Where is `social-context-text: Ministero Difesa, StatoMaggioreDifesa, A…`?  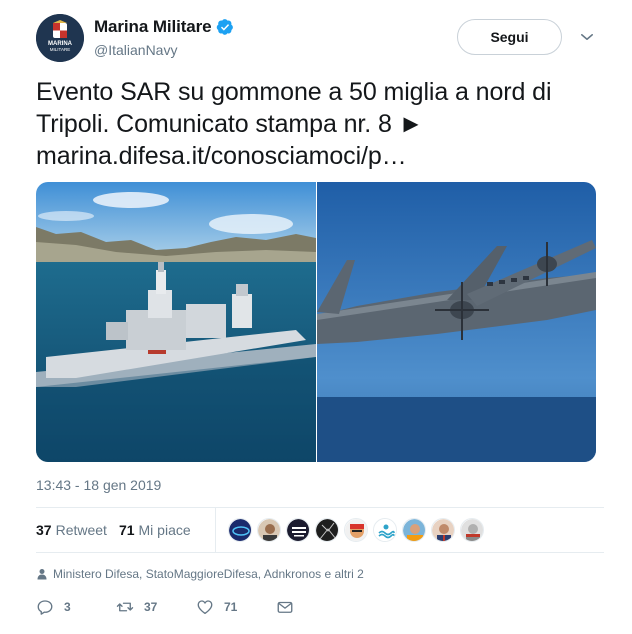
social-context-text: Ministero Difesa, StatoMaggioreDifesa, A… is located at coordinates (208, 574).